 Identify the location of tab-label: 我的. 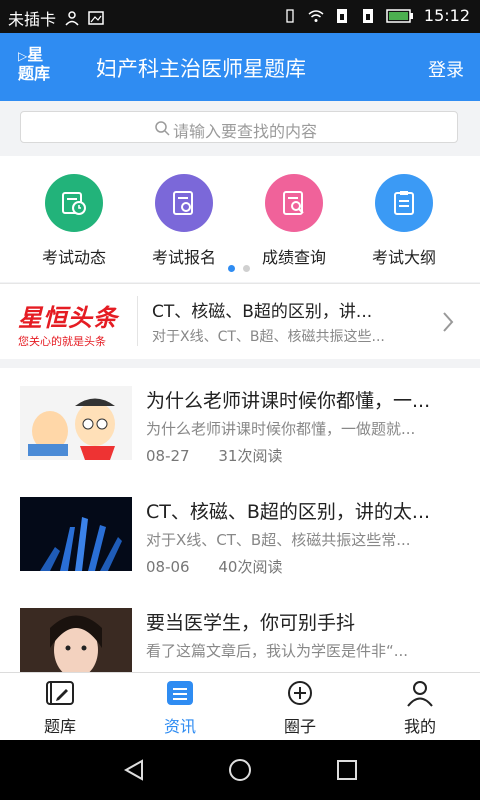
(419, 726).